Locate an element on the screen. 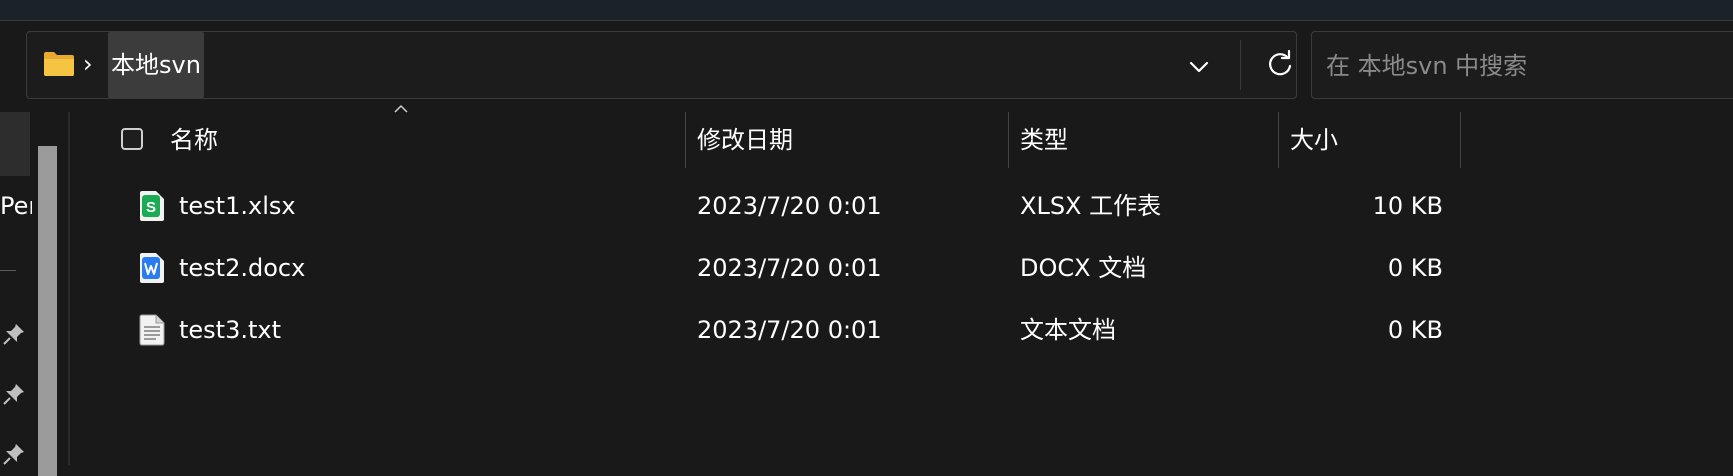  nav-divider is located at coordinates (8, 270).